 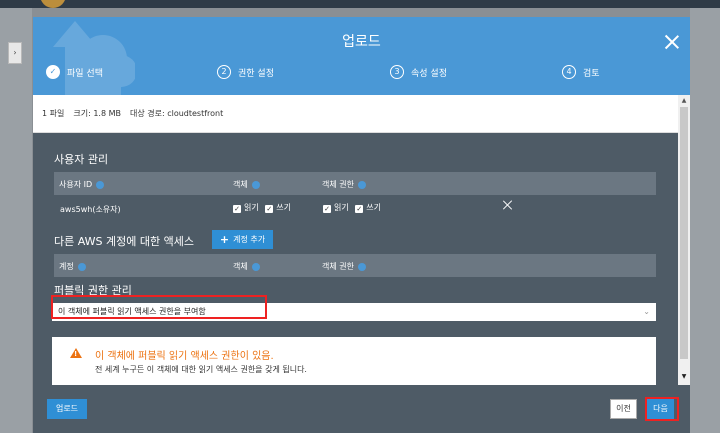 What do you see at coordinates (646, 311) in the screenshot?
I see `chevron-down-icon: ⌄` at bounding box center [646, 311].